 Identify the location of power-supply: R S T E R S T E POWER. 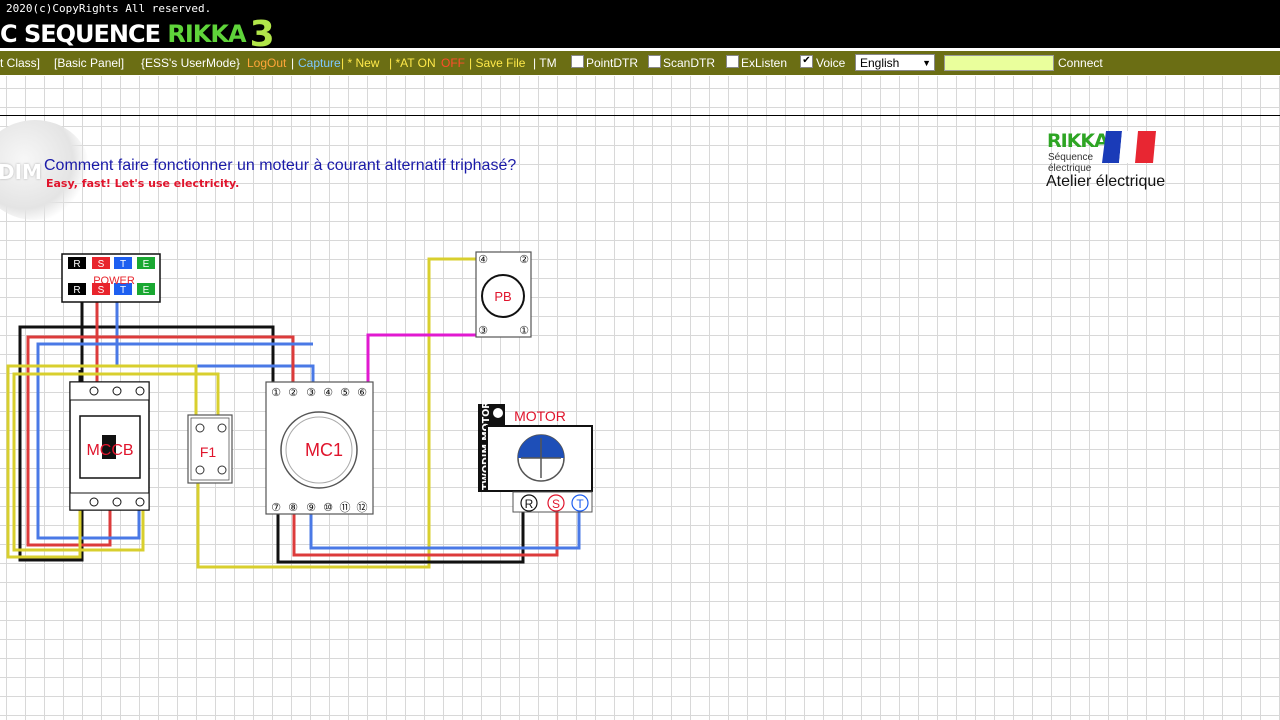
(111, 278).